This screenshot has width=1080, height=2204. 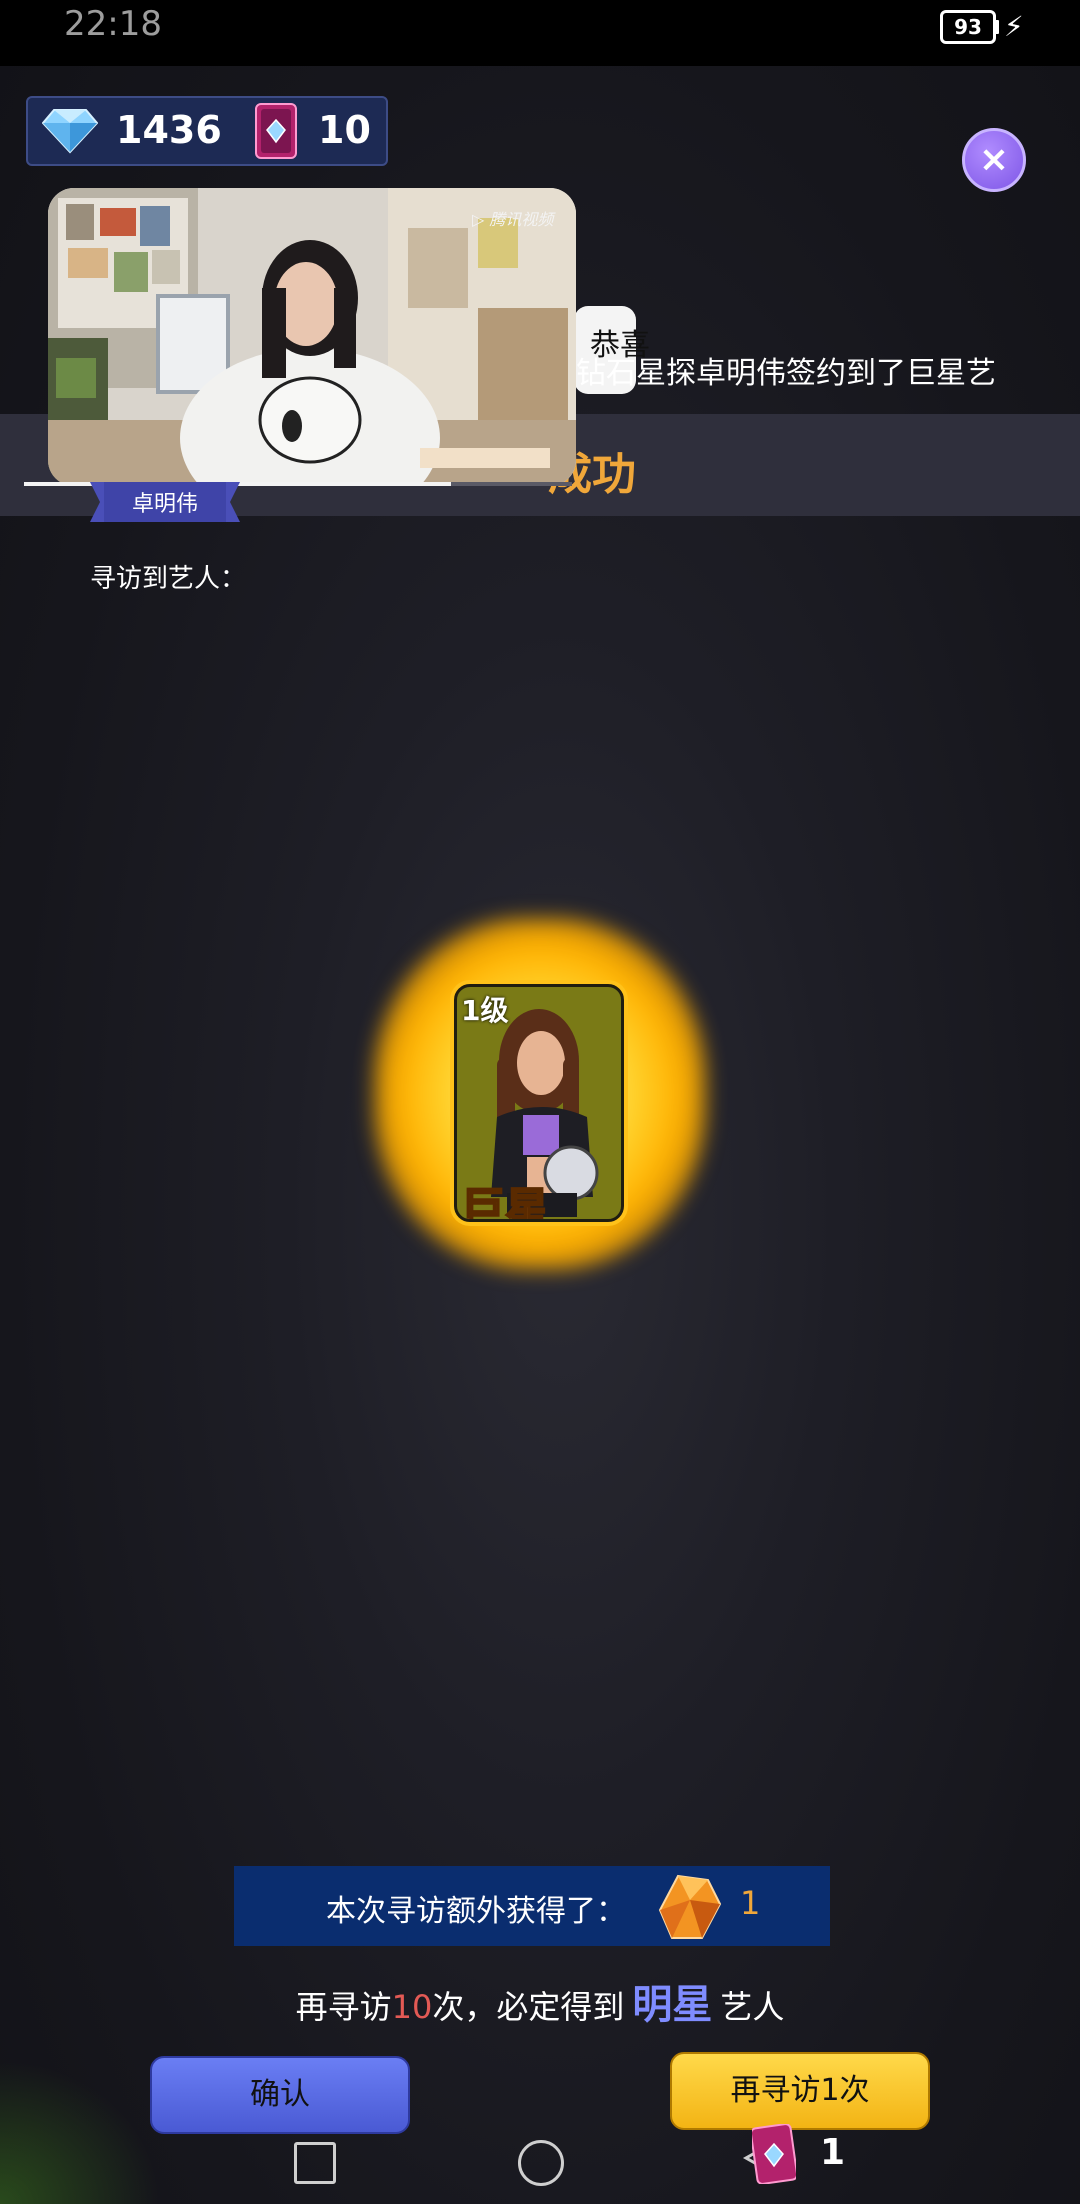 What do you see at coordinates (541, 2163) in the screenshot?
I see `home-icon` at bounding box center [541, 2163].